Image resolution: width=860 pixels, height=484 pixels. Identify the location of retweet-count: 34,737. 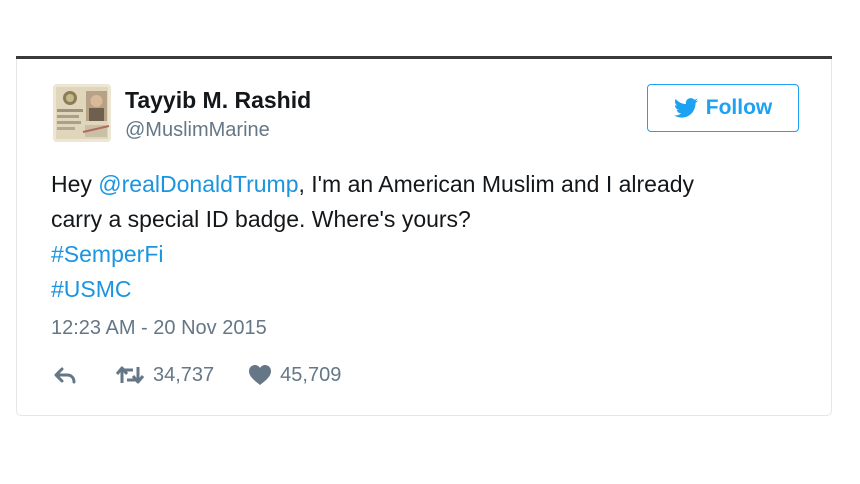
(184, 374).